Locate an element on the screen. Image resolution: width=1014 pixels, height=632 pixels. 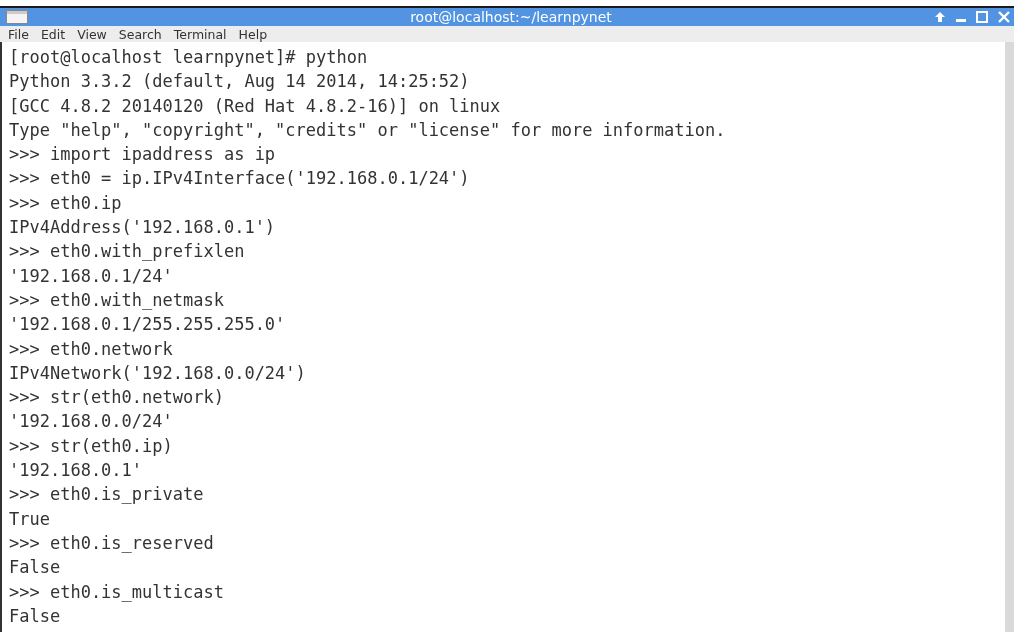
maximize-icon is located at coordinates (982, 17).